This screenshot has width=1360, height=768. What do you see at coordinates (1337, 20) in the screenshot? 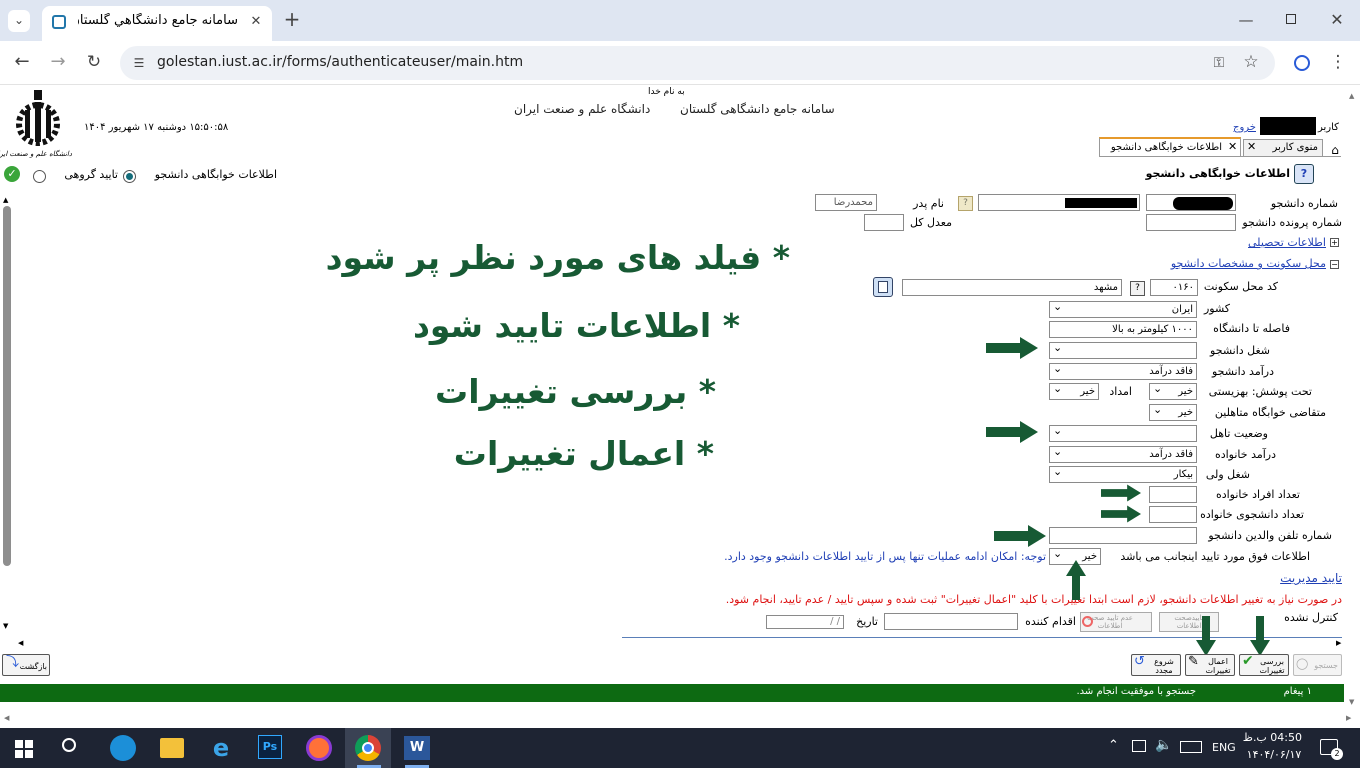
I see `close-window-icon: ✕` at bounding box center [1337, 20].